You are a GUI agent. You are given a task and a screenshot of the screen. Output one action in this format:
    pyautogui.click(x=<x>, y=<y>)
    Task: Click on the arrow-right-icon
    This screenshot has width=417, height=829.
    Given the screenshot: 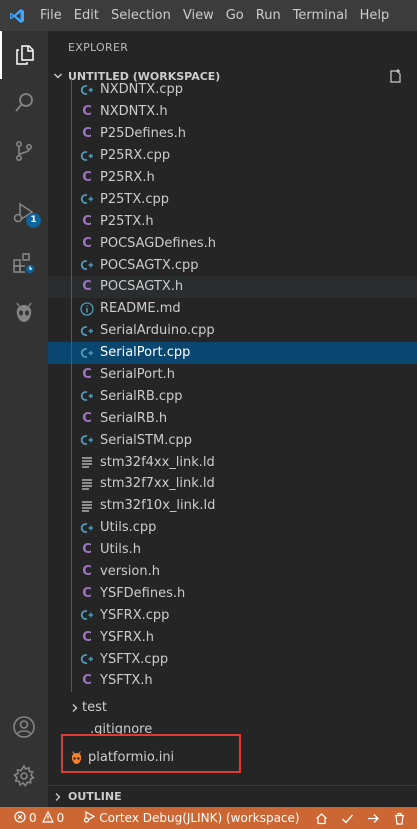 What is the action you would take?
    pyautogui.click(x=373, y=818)
    